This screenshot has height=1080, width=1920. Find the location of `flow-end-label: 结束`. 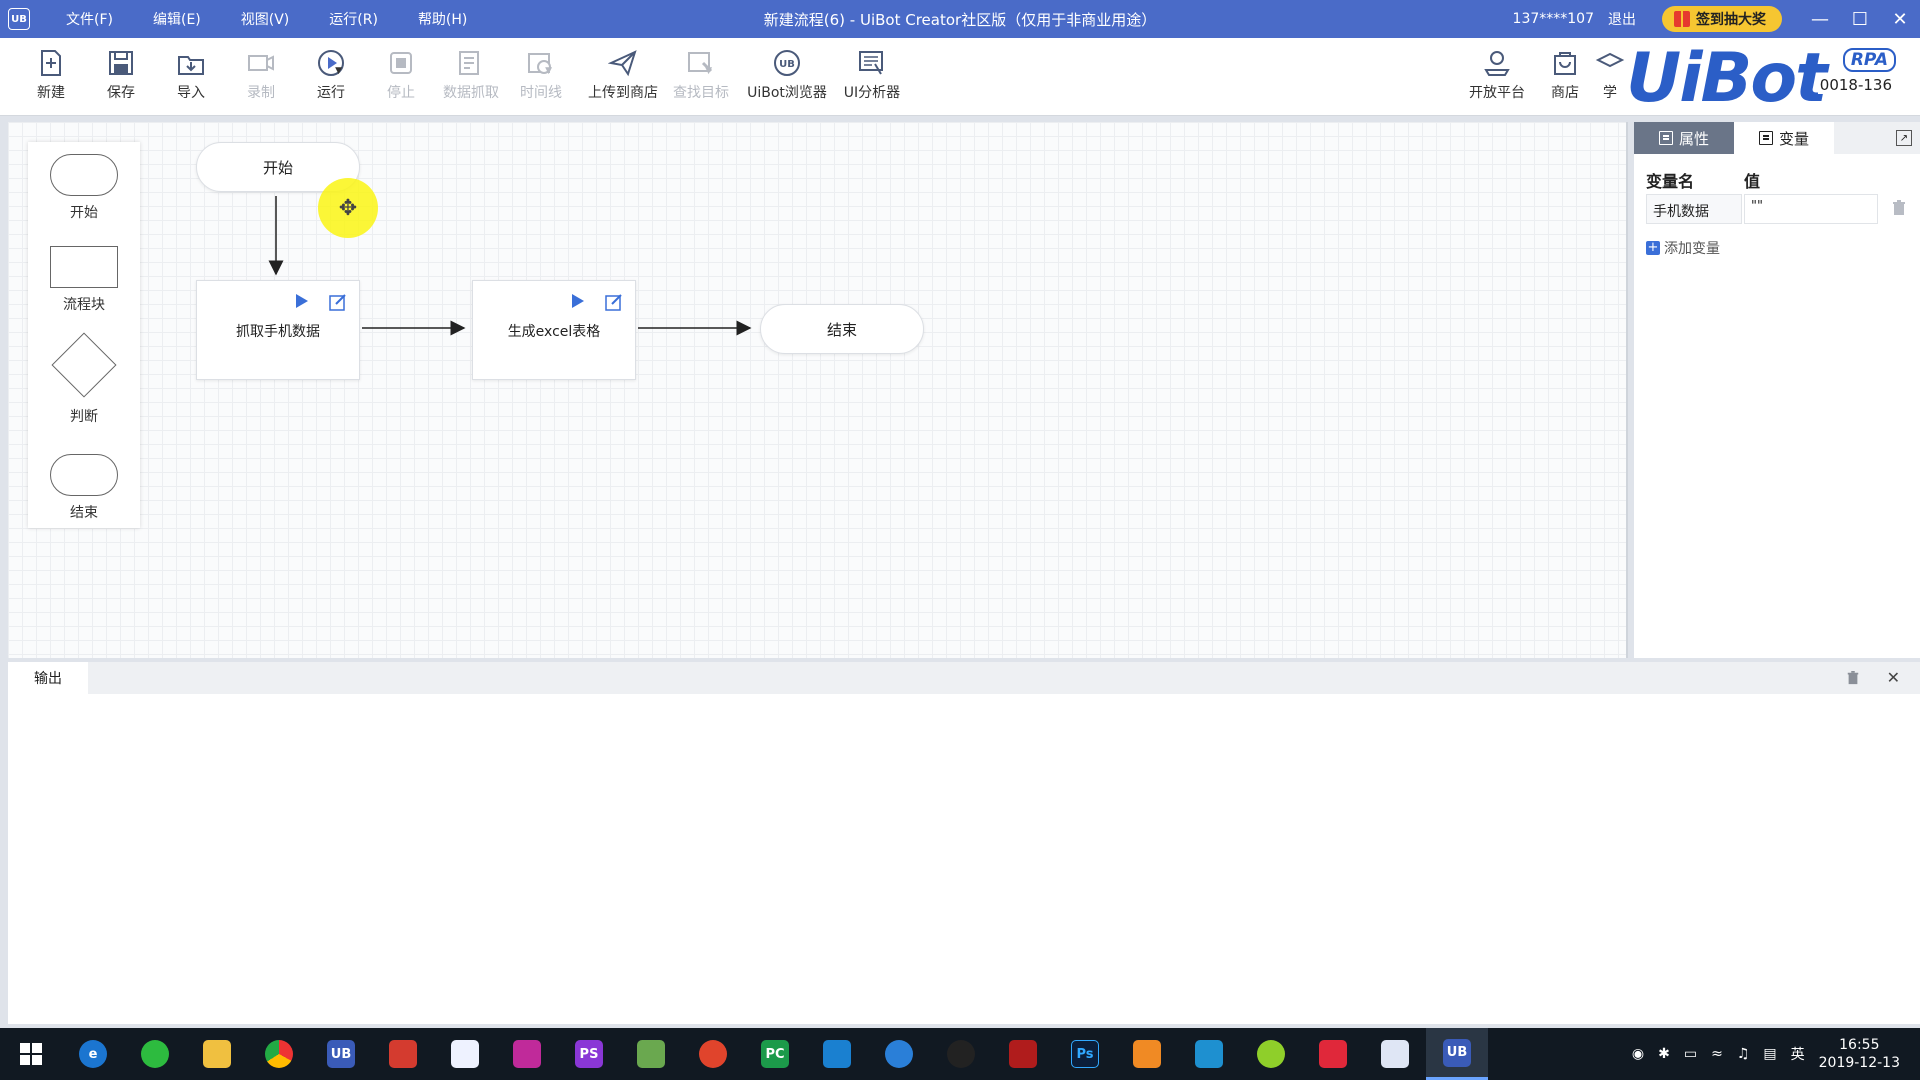

flow-end-label: 结束 is located at coordinates (841, 329).